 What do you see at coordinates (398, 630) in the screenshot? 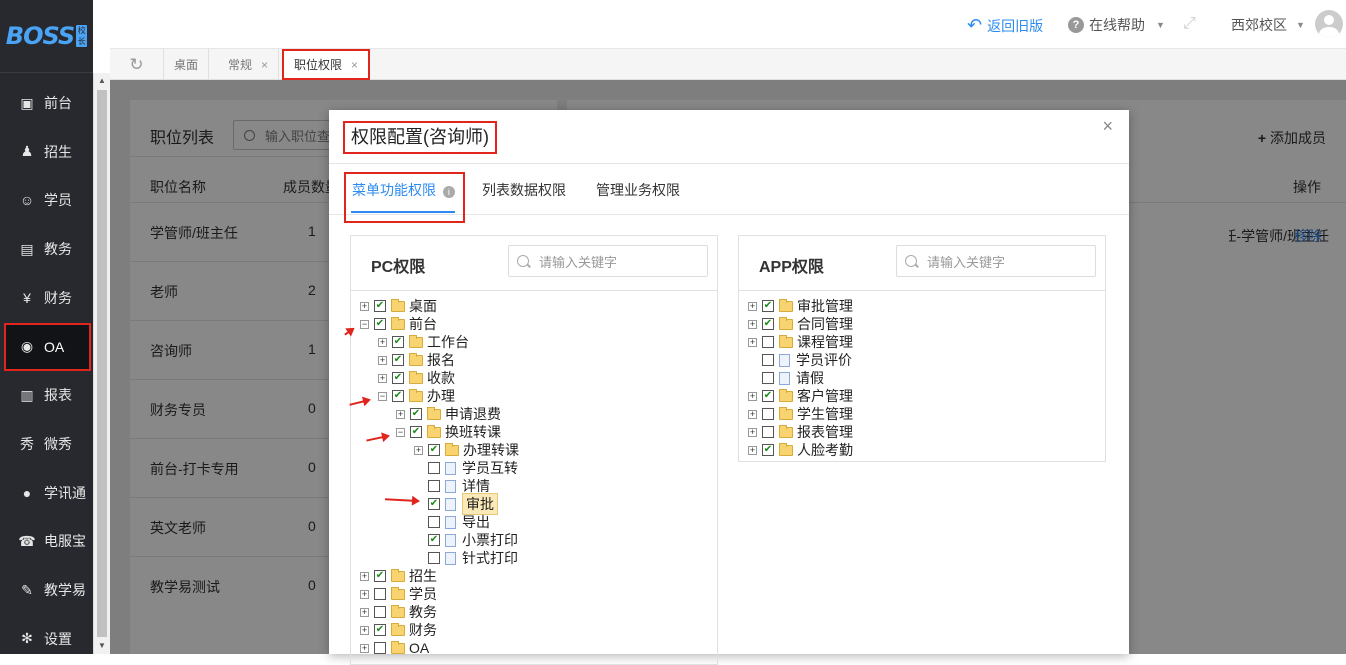
I see `tree-node: + ✔ 财务` at bounding box center [398, 630].